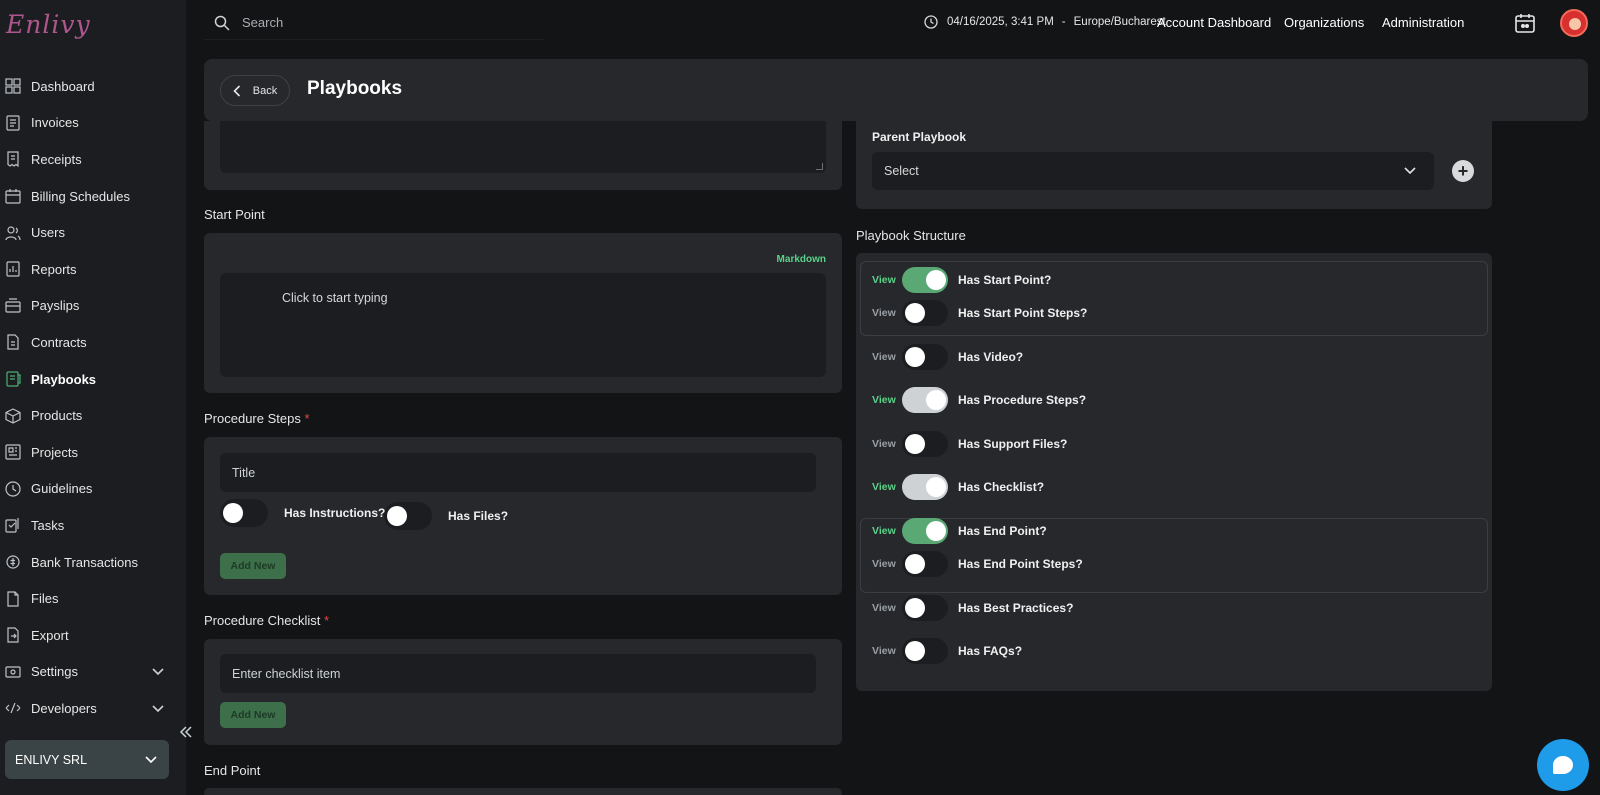  What do you see at coordinates (262, 620) in the screenshot?
I see `procedure-checklist-label-text: Procedure Checklist` at bounding box center [262, 620].